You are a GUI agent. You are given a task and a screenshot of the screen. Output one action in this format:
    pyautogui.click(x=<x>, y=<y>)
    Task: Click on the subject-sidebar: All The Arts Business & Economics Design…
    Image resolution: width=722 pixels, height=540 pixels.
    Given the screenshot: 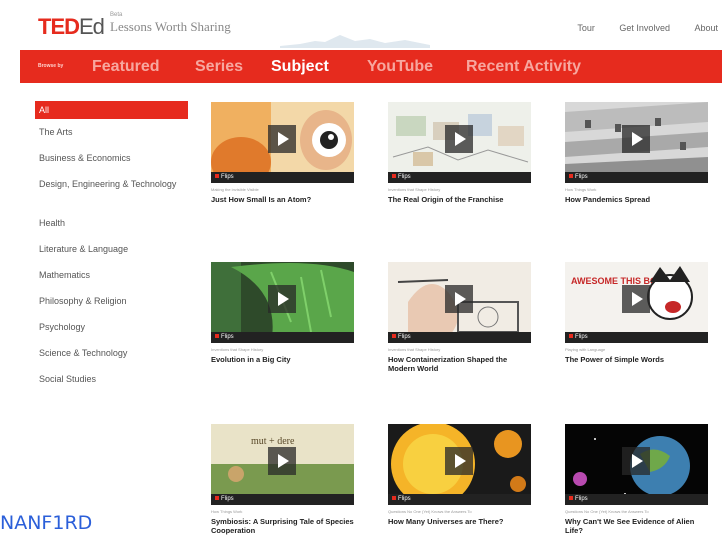 What is the action you would take?
    pyautogui.click(x=111, y=250)
    